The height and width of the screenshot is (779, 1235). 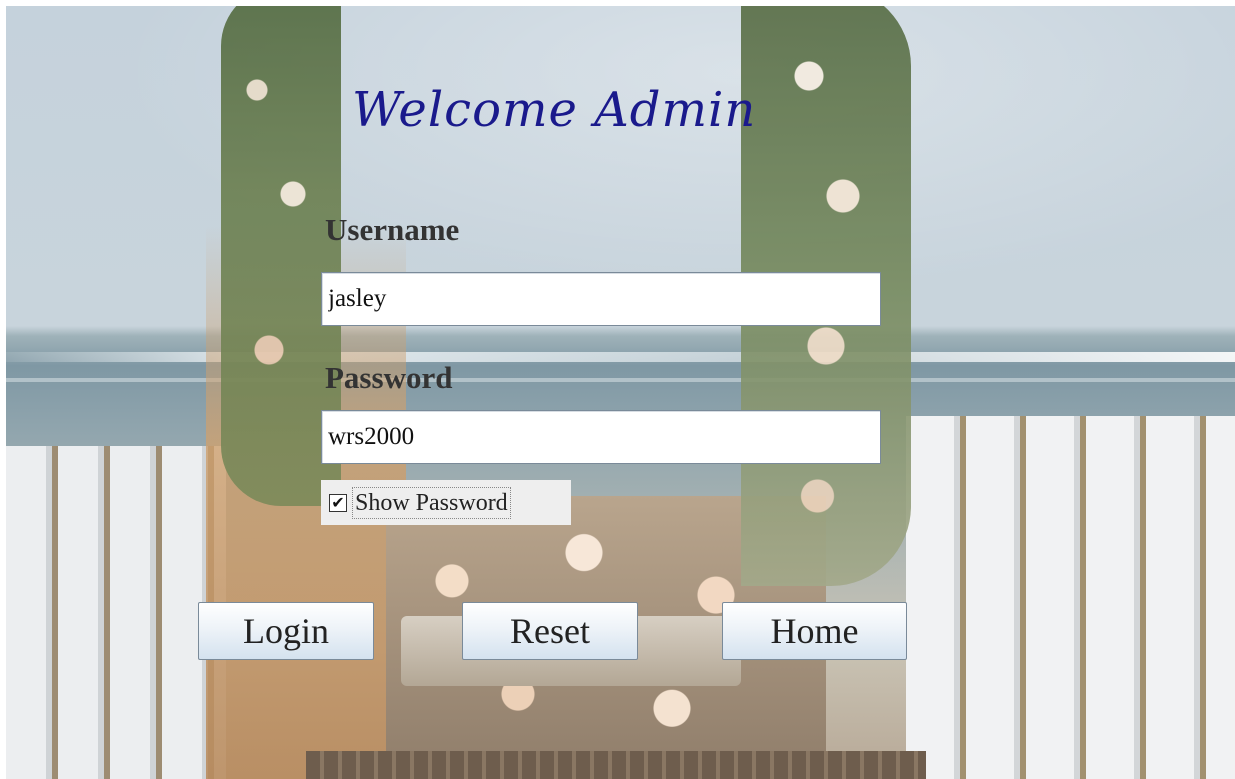 I want to click on password-label: Password, so click(x=389, y=377).